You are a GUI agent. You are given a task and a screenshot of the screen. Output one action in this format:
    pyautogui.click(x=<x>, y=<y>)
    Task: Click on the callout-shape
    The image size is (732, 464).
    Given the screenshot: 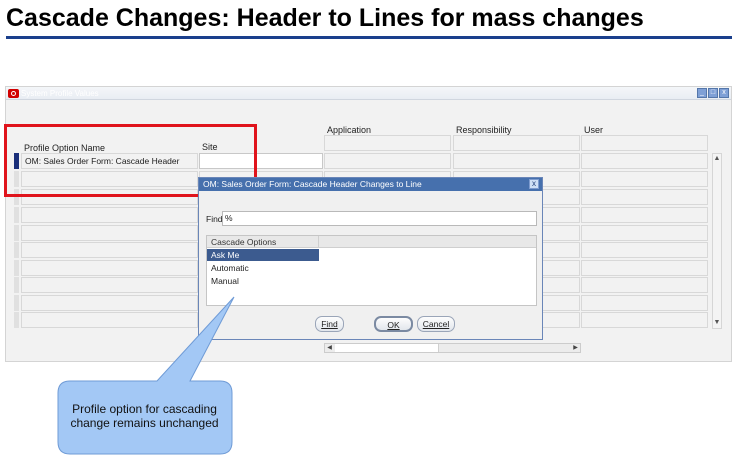 What is the action you would take?
    pyautogui.click(x=146, y=375)
    